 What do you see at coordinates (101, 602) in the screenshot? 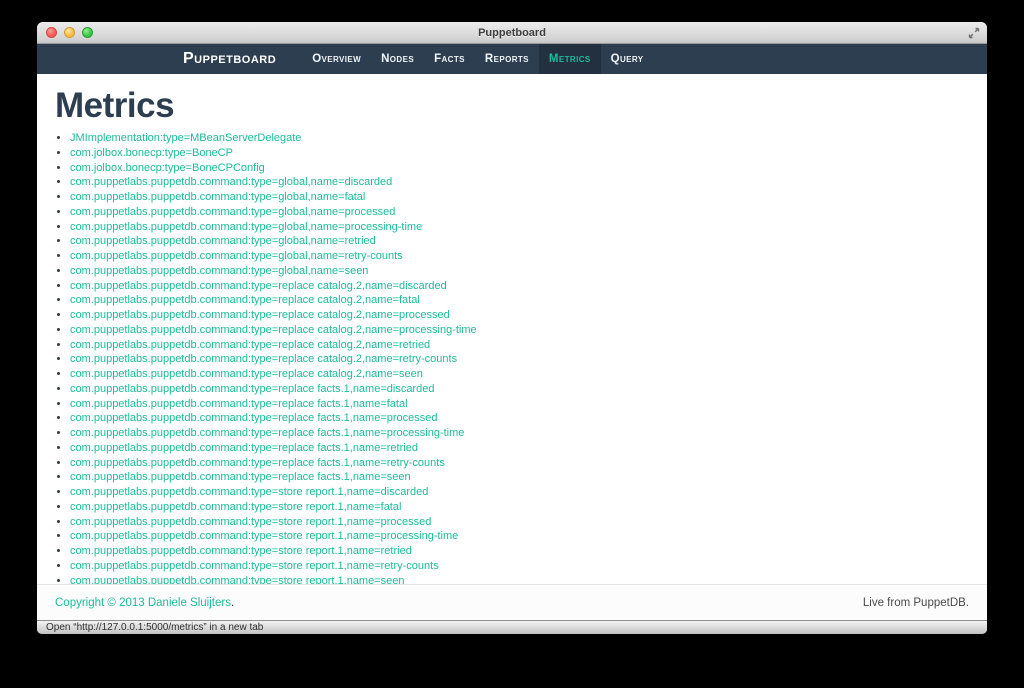
I see `copyright-prefix: Copyright © 2013` at bounding box center [101, 602].